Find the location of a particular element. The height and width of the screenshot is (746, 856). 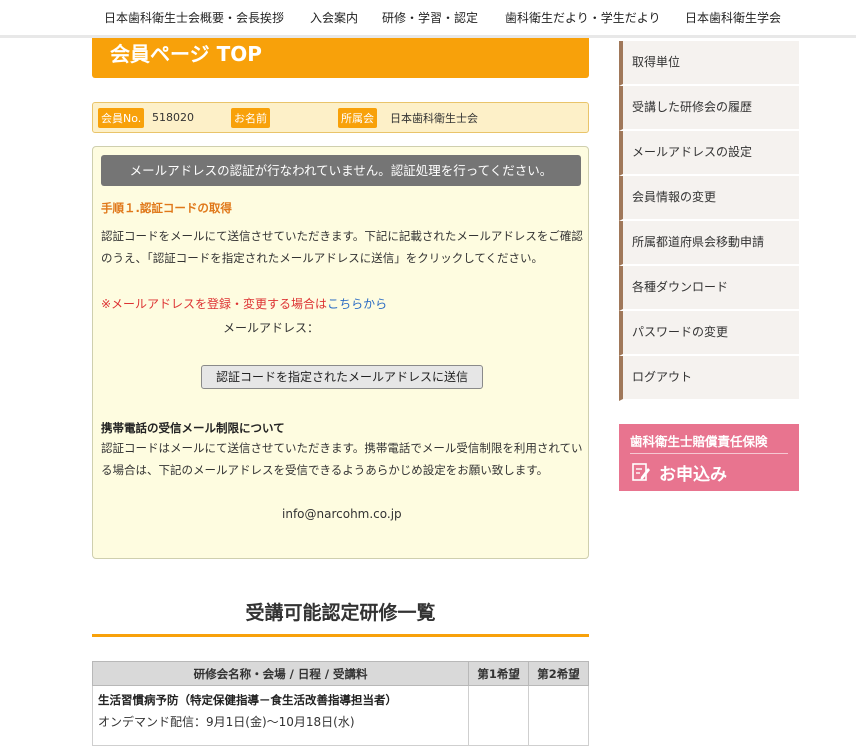

sidebar-item-email-settings: メールアドレスの設定 is located at coordinates (709, 153).